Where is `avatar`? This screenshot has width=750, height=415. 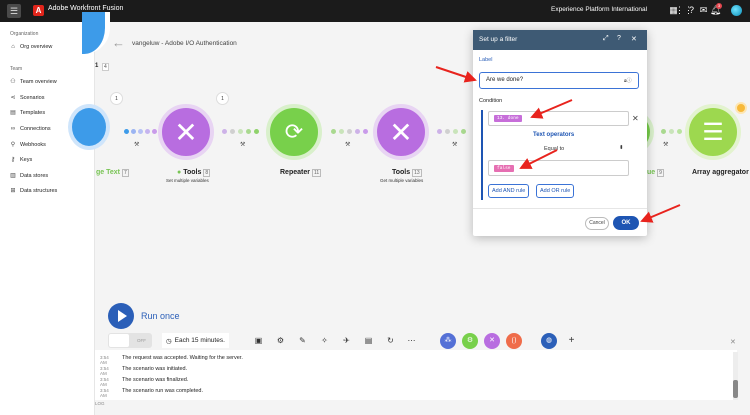 avatar is located at coordinates (736, 10).